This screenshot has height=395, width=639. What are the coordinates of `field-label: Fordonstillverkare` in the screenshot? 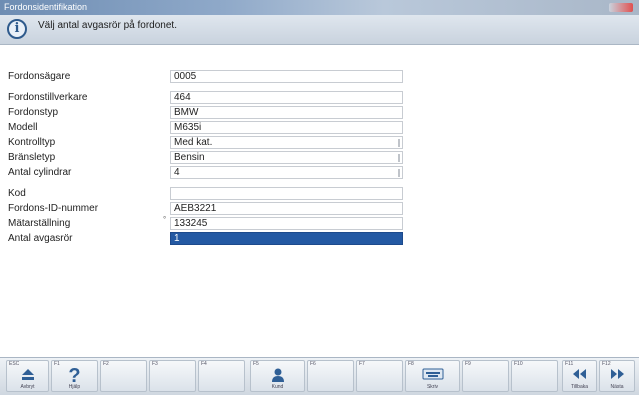 It's located at (48, 97).